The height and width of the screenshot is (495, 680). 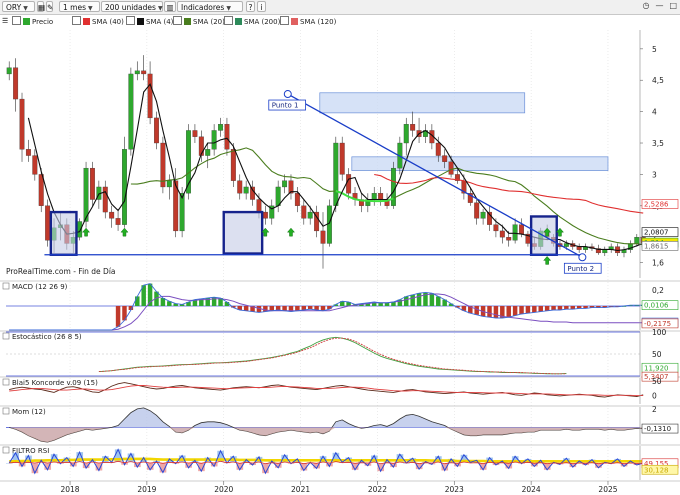 I want to click on price-value-label: 2,5286, so click(x=656, y=205).